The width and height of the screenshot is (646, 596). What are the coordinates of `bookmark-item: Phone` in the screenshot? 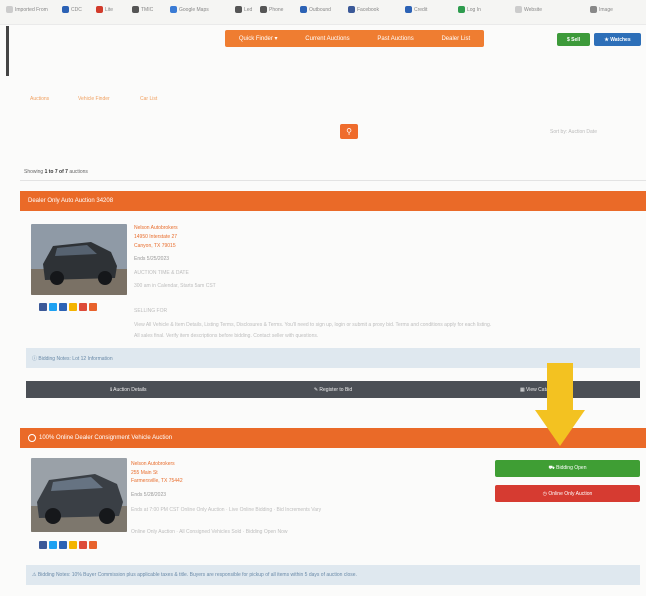 It's located at (271, 9).